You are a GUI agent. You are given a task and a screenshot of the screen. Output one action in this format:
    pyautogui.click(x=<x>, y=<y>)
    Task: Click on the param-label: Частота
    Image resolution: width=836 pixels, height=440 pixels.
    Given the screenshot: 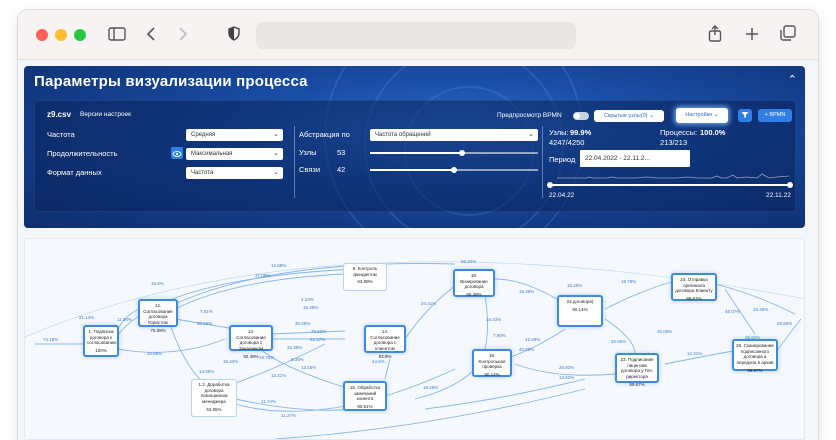 What is the action you would take?
    pyautogui.click(x=61, y=134)
    